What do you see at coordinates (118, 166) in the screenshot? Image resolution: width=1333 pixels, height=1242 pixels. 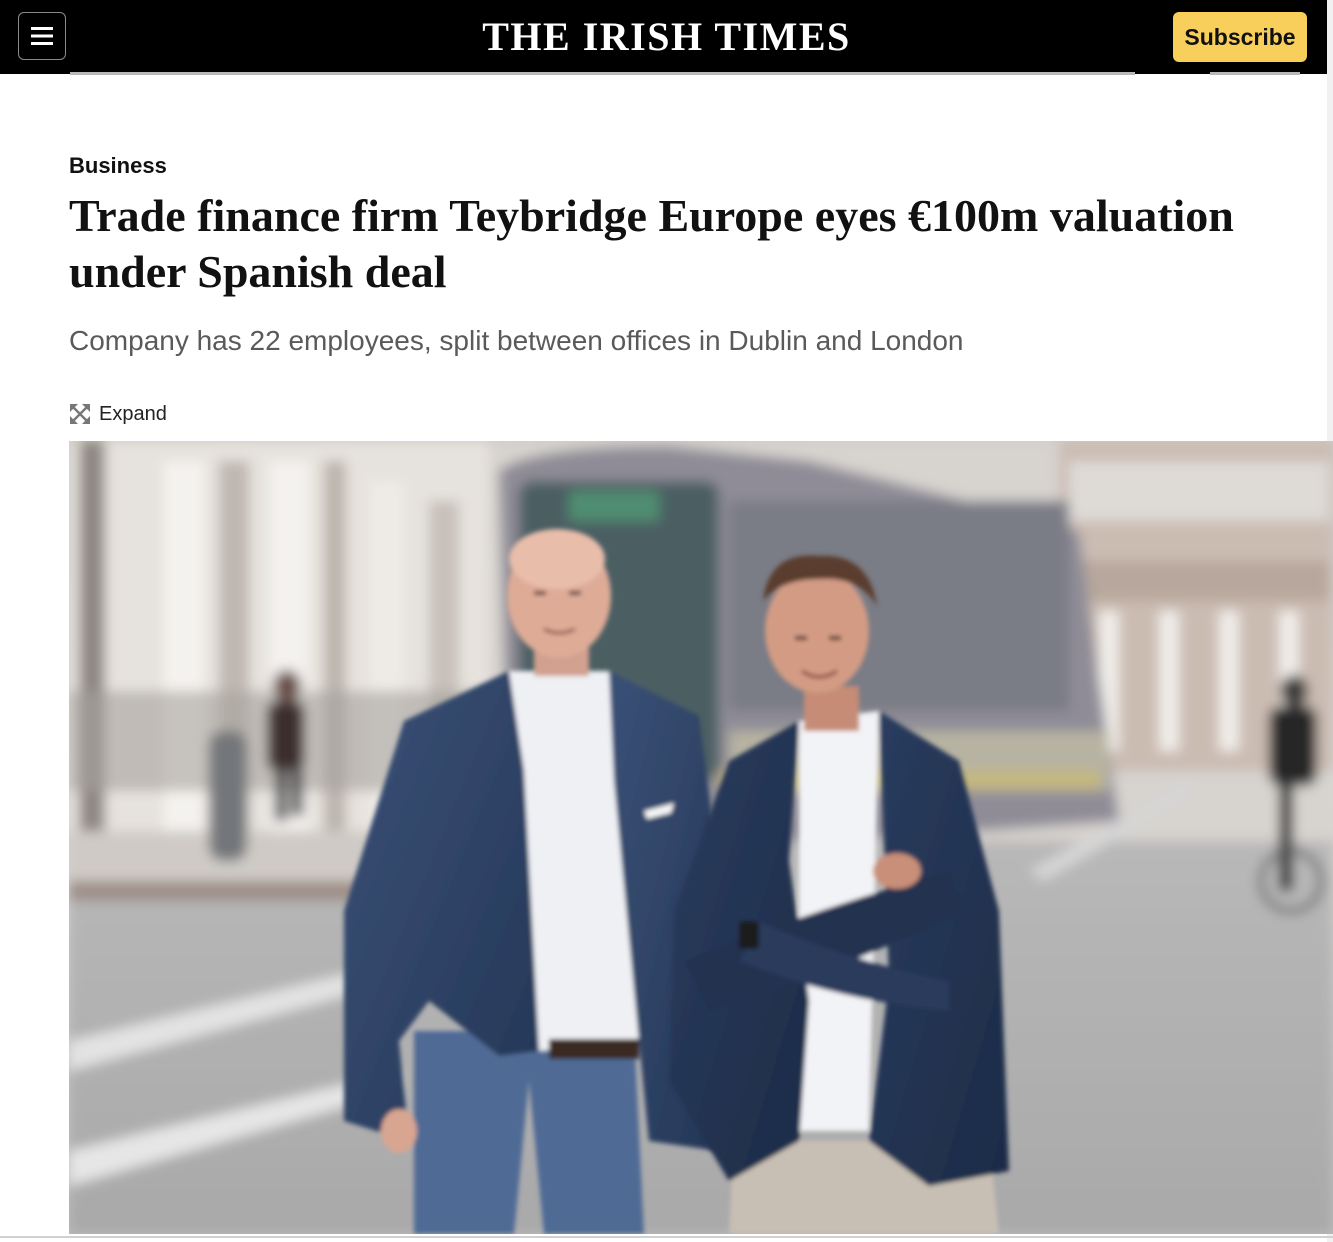 I see `section-link-business: Business` at bounding box center [118, 166].